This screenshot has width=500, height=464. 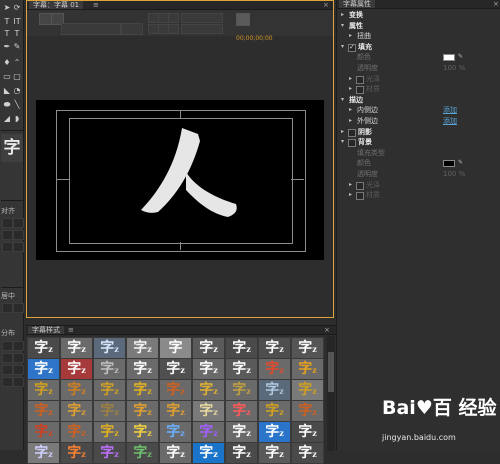 What do you see at coordinates (460, 57) in the screenshot?
I see `eyedropper-icon: ✎` at bounding box center [460, 57].